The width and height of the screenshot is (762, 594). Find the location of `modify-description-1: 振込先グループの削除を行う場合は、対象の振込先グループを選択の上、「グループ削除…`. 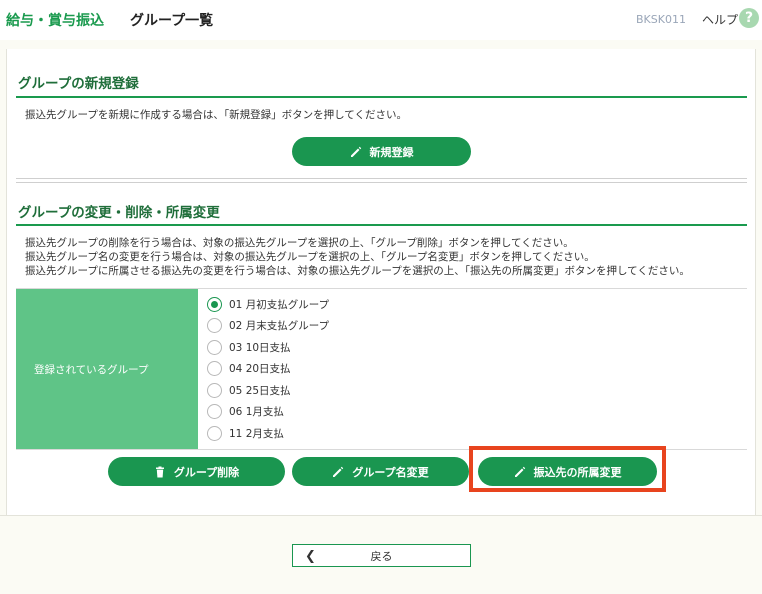

modify-description-1: 振込先グループの削除を行う場合は、対象の振込先グループを選択の上、「グループ削除… is located at coordinates (299, 243).